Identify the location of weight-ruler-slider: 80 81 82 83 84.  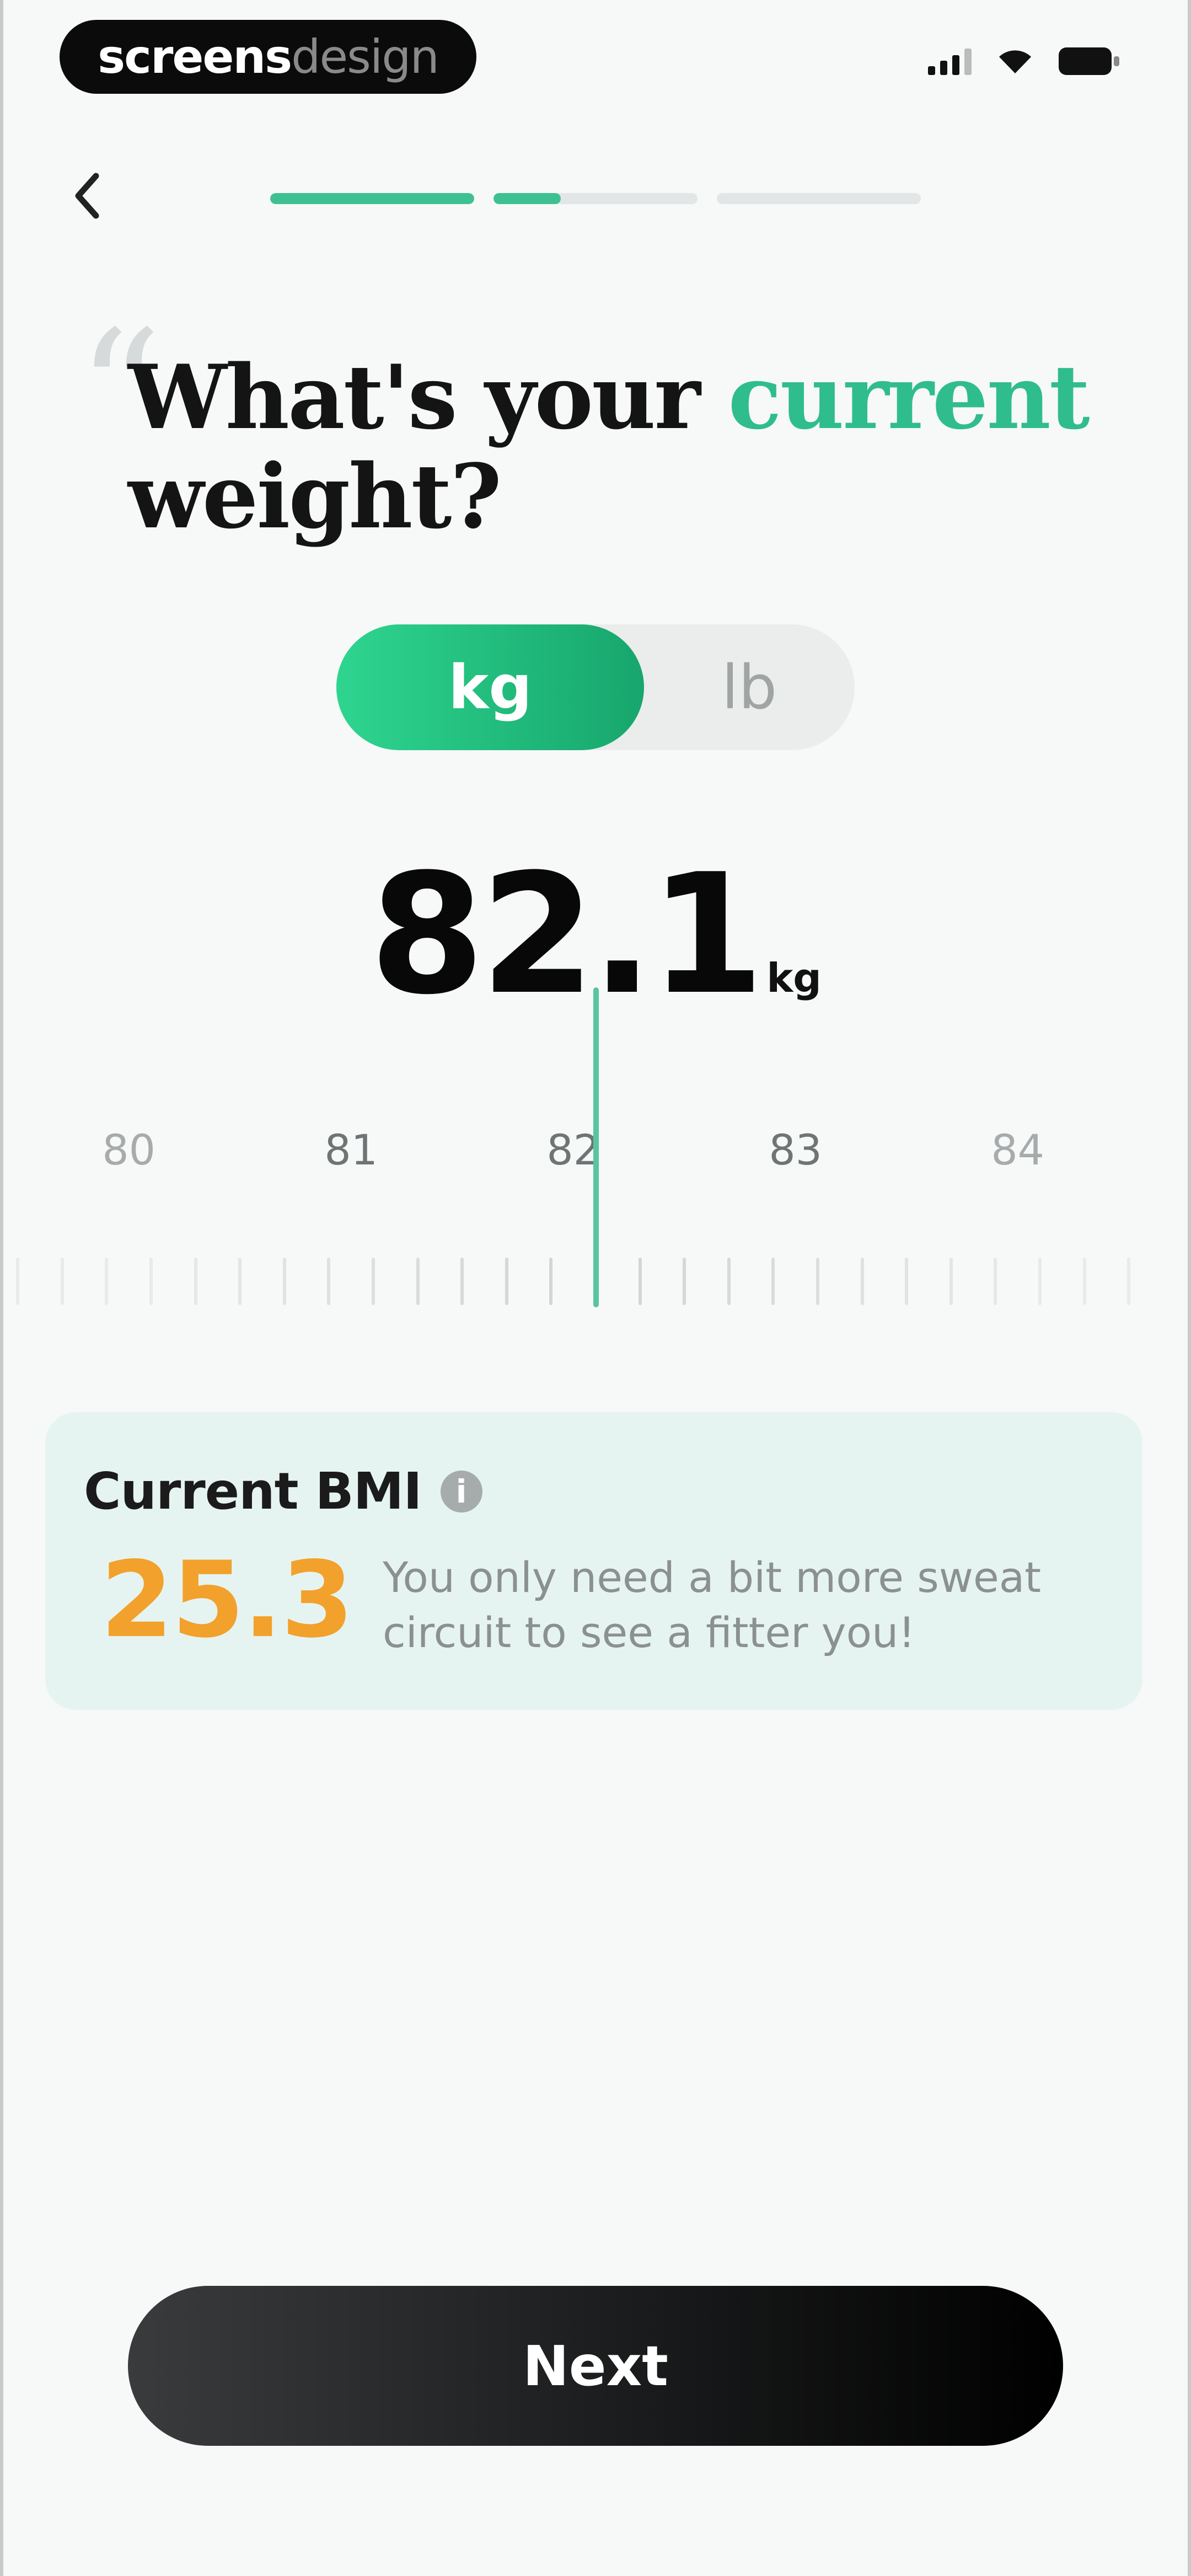
(595, 1152).